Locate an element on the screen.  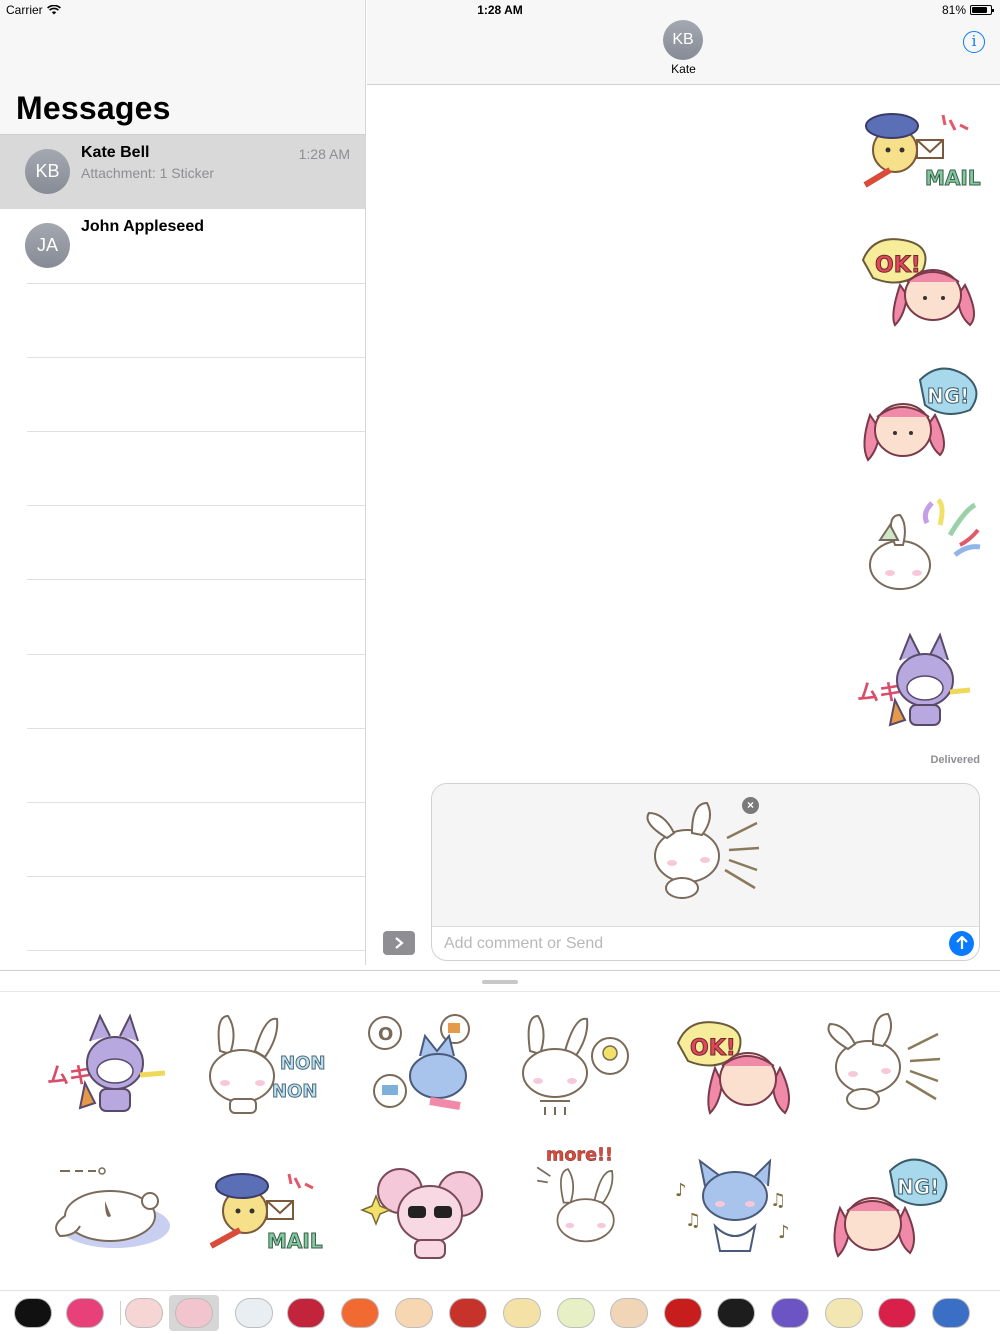
status-time: 1:28 AM is located at coordinates (500, 10).